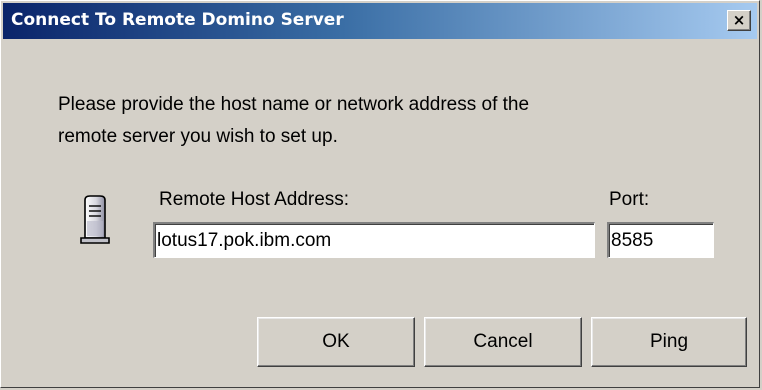  What do you see at coordinates (95, 219) in the screenshot?
I see `server-icon` at bounding box center [95, 219].